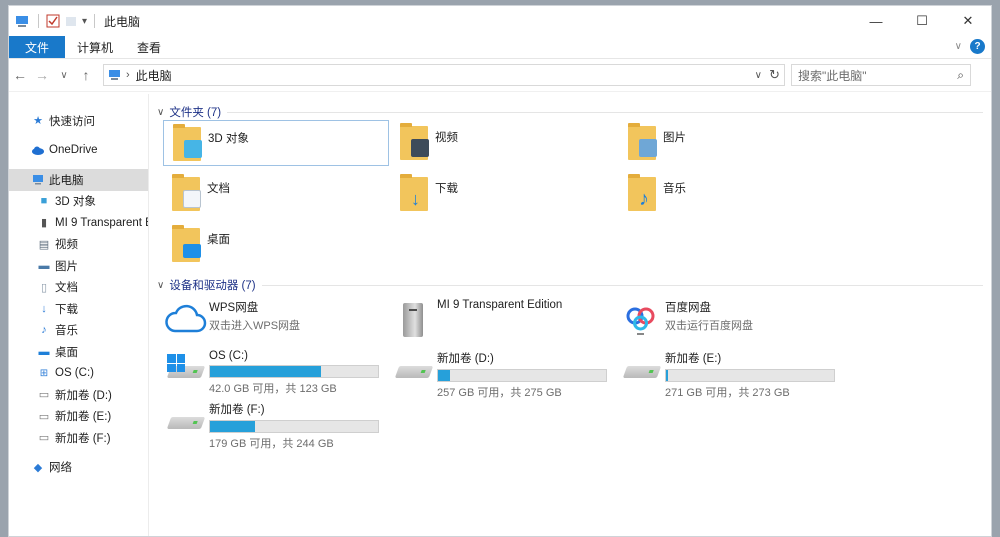 The height and width of the screenshot is (537, 1000). I want to click on phone-icon: ▮, so click(44, 223).